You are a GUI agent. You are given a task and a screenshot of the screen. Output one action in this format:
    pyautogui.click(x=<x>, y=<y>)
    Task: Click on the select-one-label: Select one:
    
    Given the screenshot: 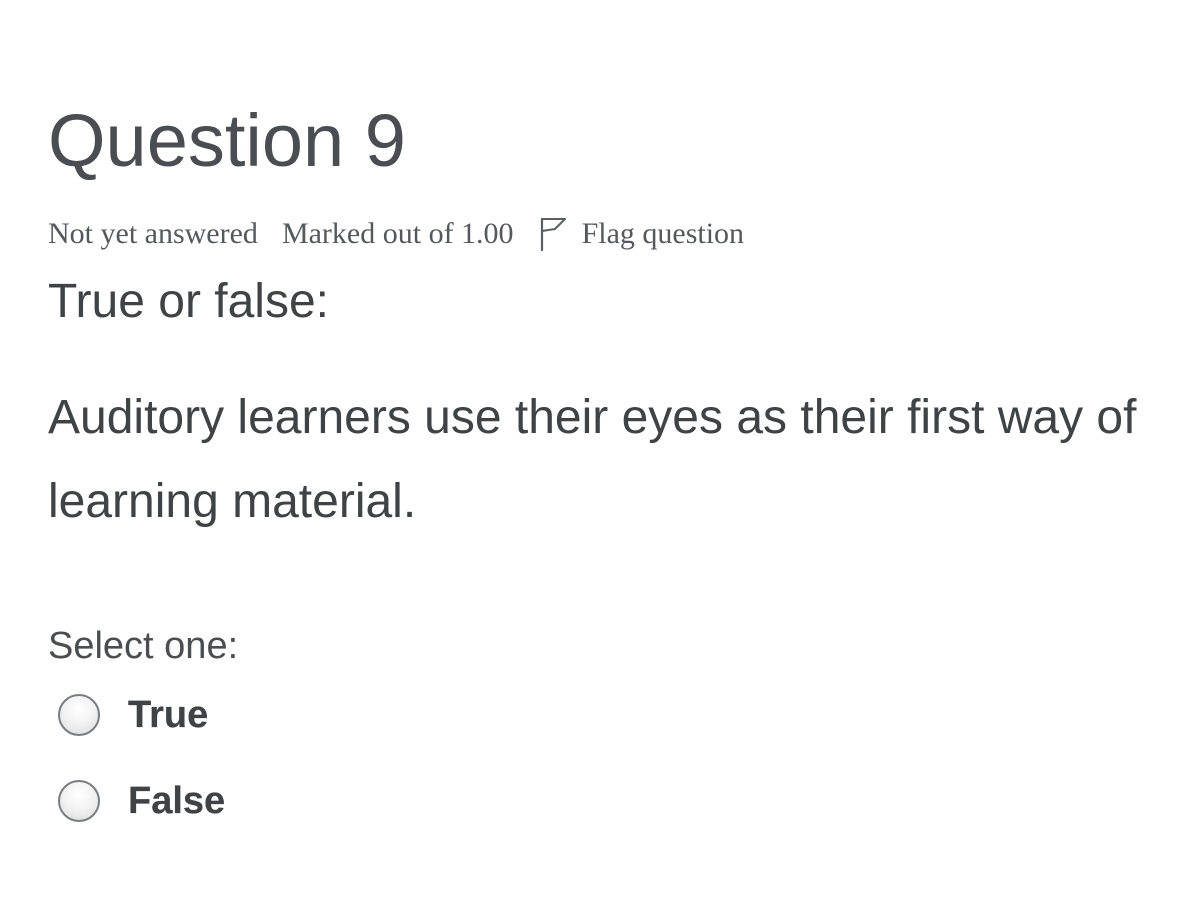 What is the action you would take?
    pyautogui.click(x=143, y=646)
    